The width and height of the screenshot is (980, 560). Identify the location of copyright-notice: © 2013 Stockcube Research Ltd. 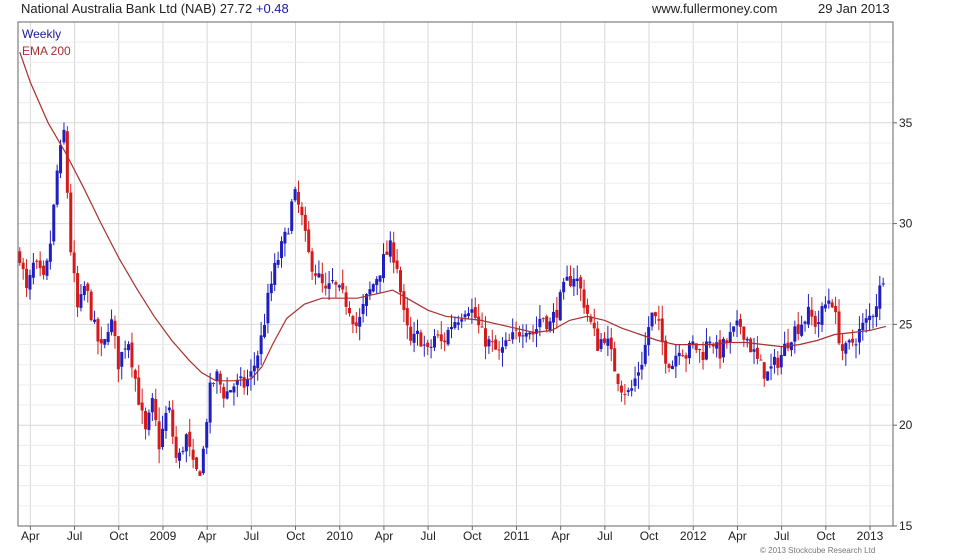
(818, 550).